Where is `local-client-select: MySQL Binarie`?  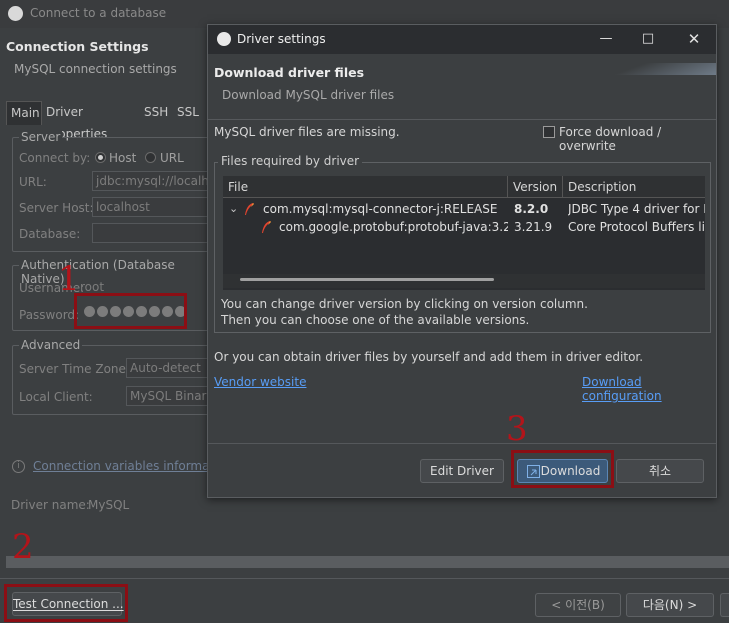
local-client-select: MySQL Binarie is located at coordinates (167, 396).